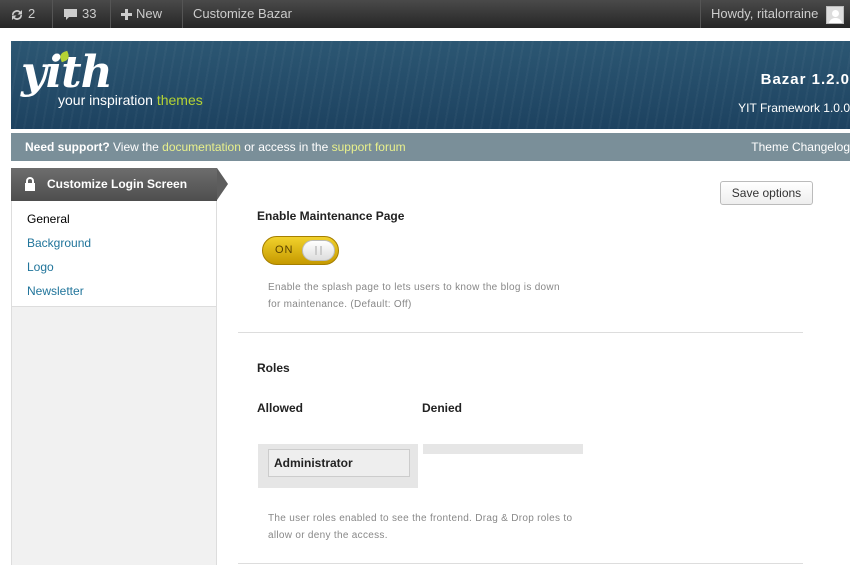 Image resolution: width=850 pixels, height=565 pixels. Describe the element at coordinates (70, 15) in the screenshot. I see `comment-bubble-icon` at that location.